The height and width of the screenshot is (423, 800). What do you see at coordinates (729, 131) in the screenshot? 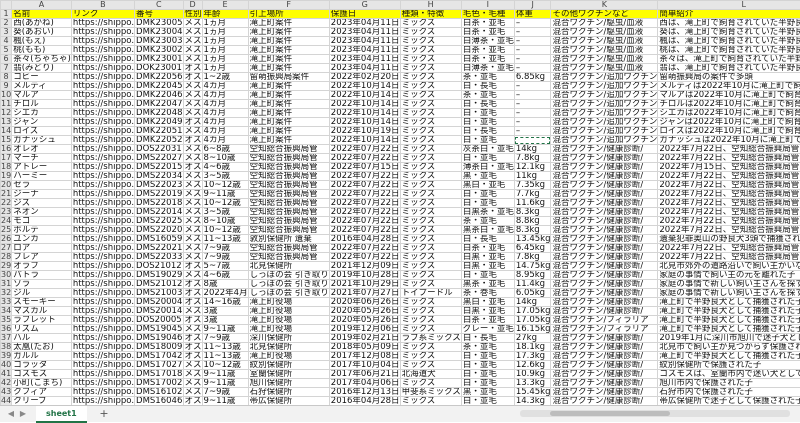
I see `table-cell: ロイズは2022年10月に滝上町で飼育され` at bounding box center [729, 131].